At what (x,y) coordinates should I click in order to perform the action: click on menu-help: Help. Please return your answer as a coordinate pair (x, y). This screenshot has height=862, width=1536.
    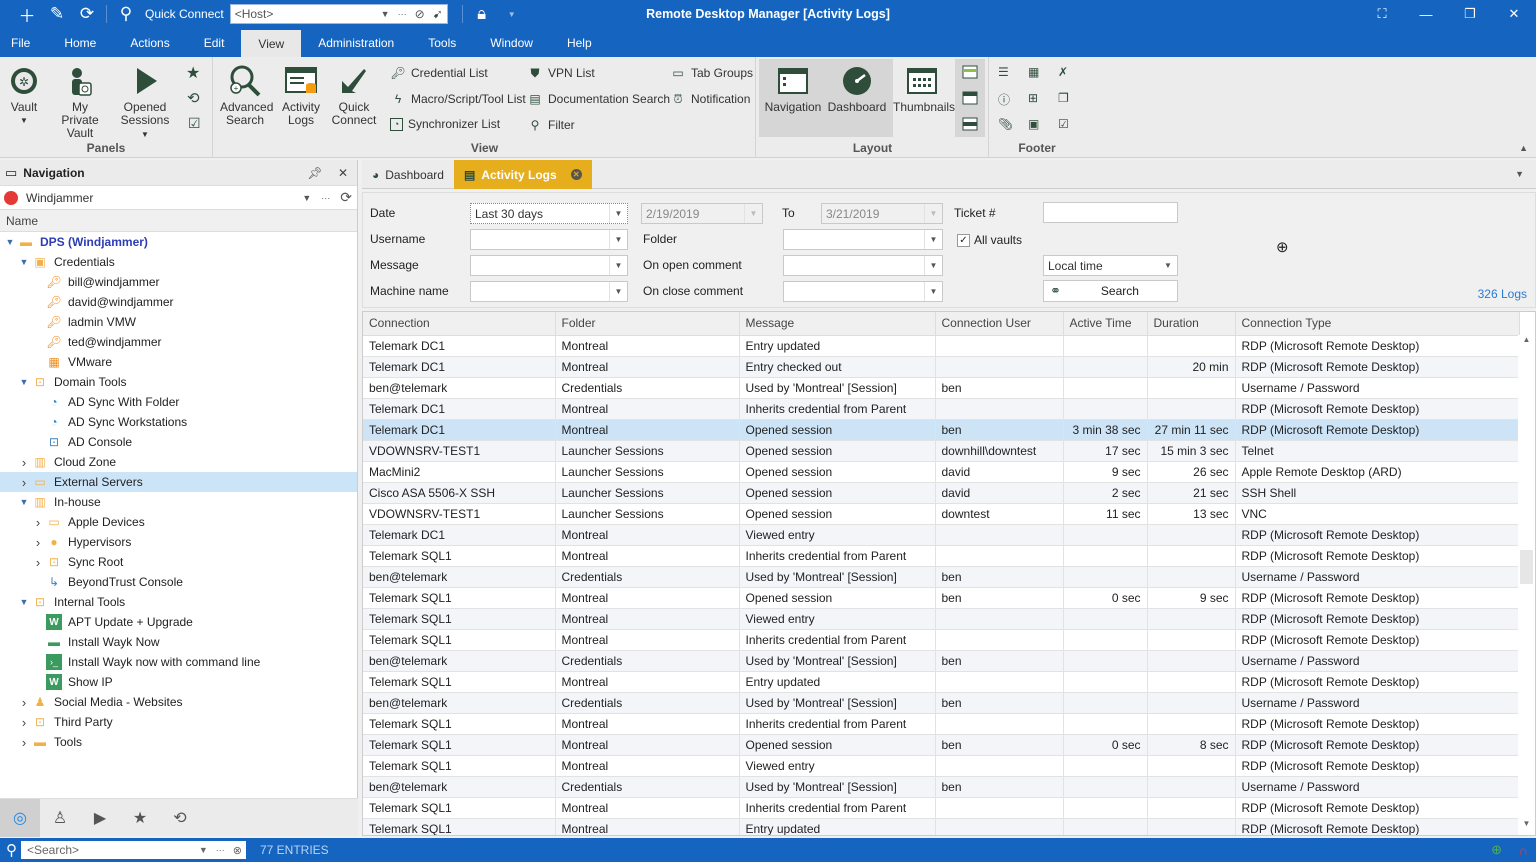
    Looking at the image, I should click on (579, 42).